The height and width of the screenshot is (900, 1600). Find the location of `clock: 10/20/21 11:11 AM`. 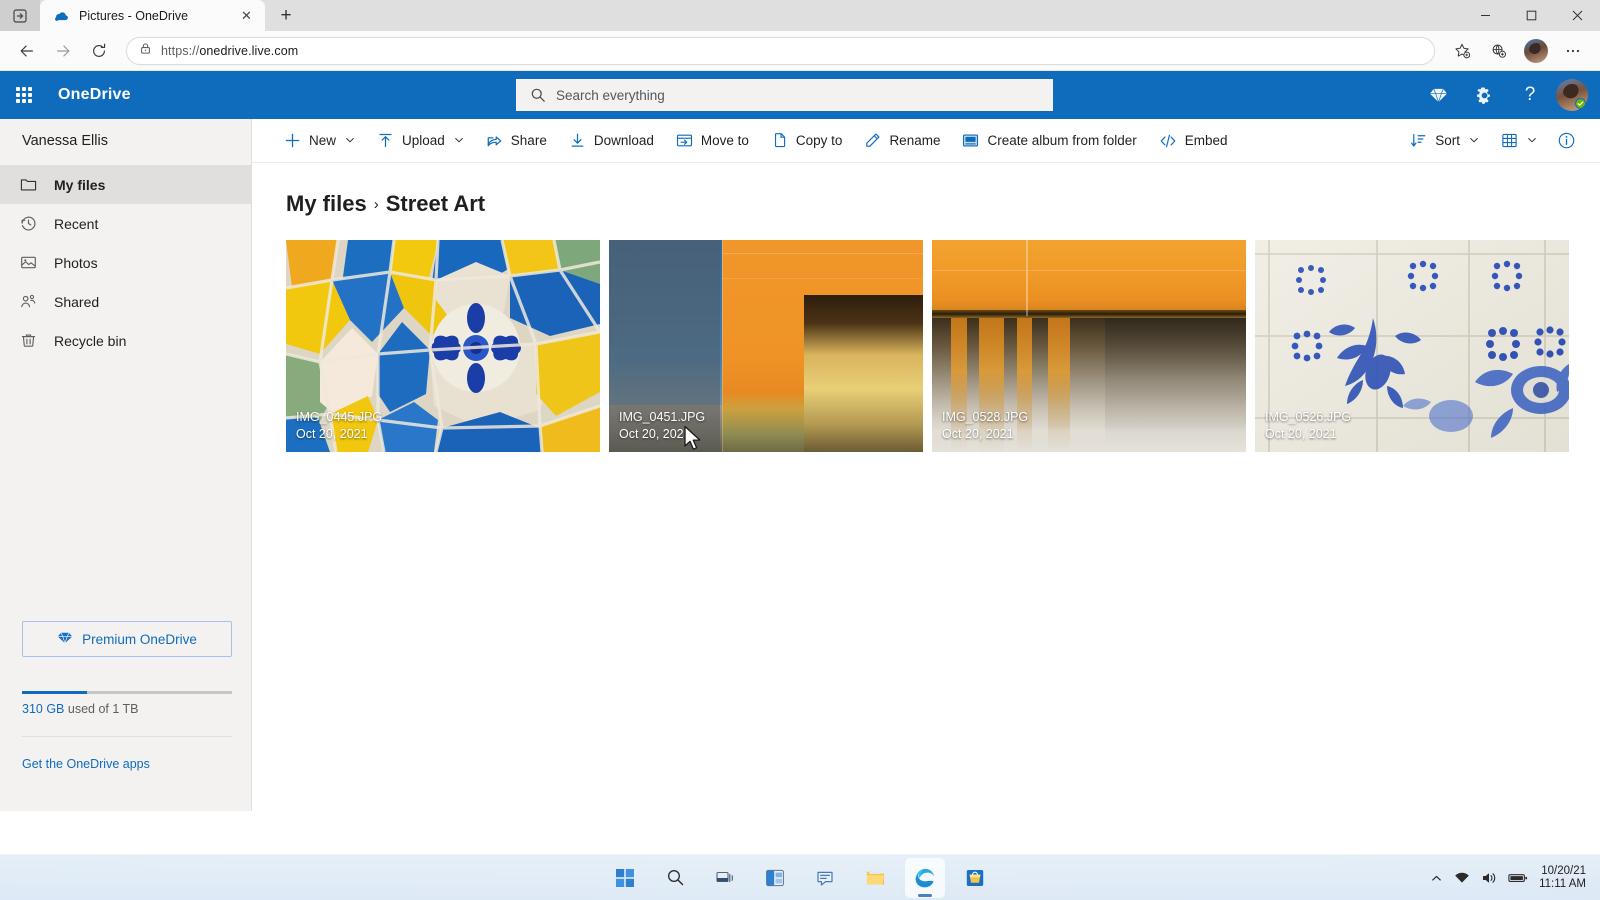

clock: 10/20/21 11:11 AM is located at coordinates (1564, 878).